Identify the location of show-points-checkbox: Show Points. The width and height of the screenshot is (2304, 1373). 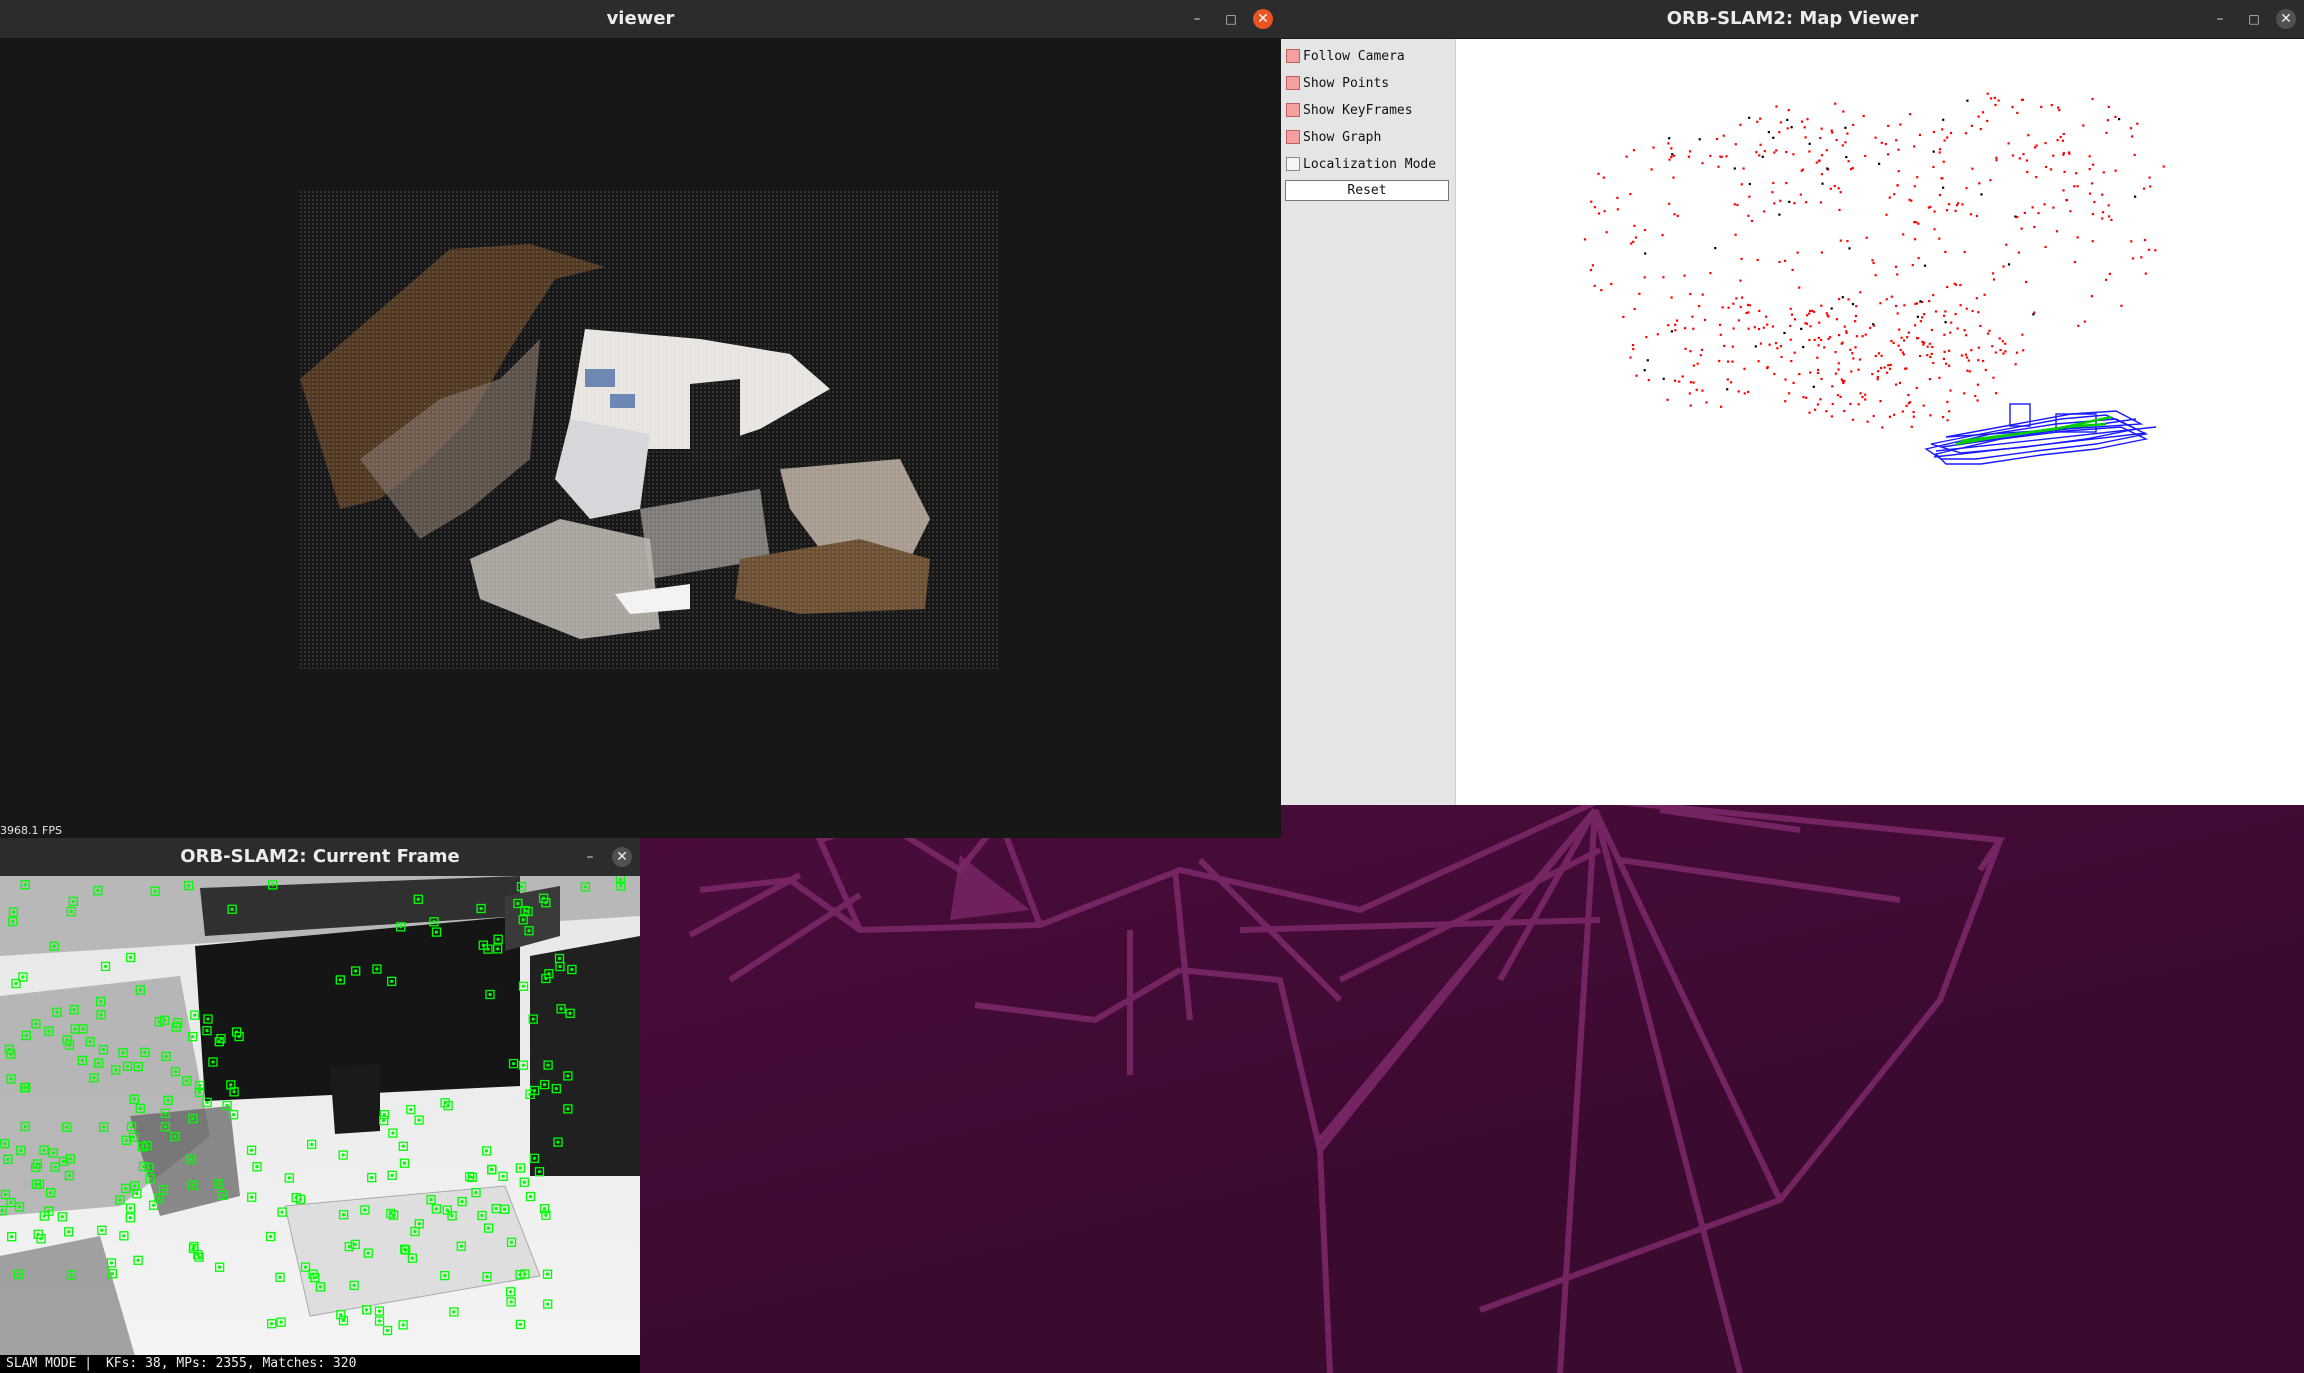
(1337, 83).